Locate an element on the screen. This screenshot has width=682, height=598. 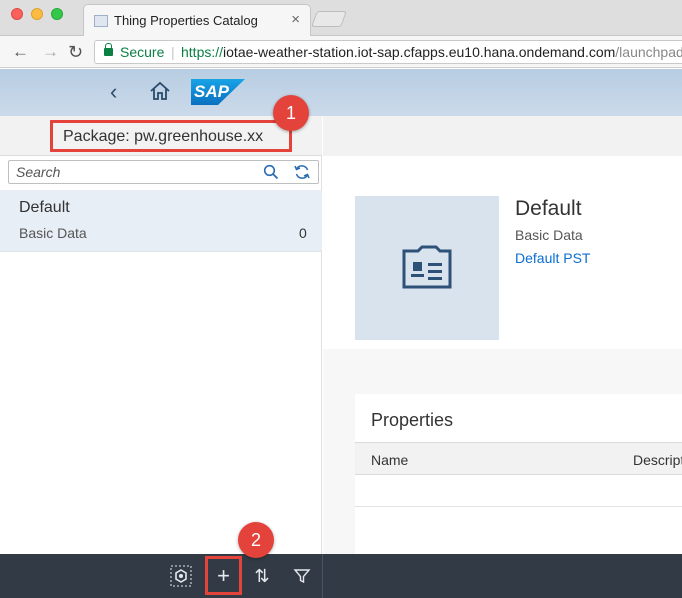
shell-bar: ‹ SAP is located at coordinates (341, 92).